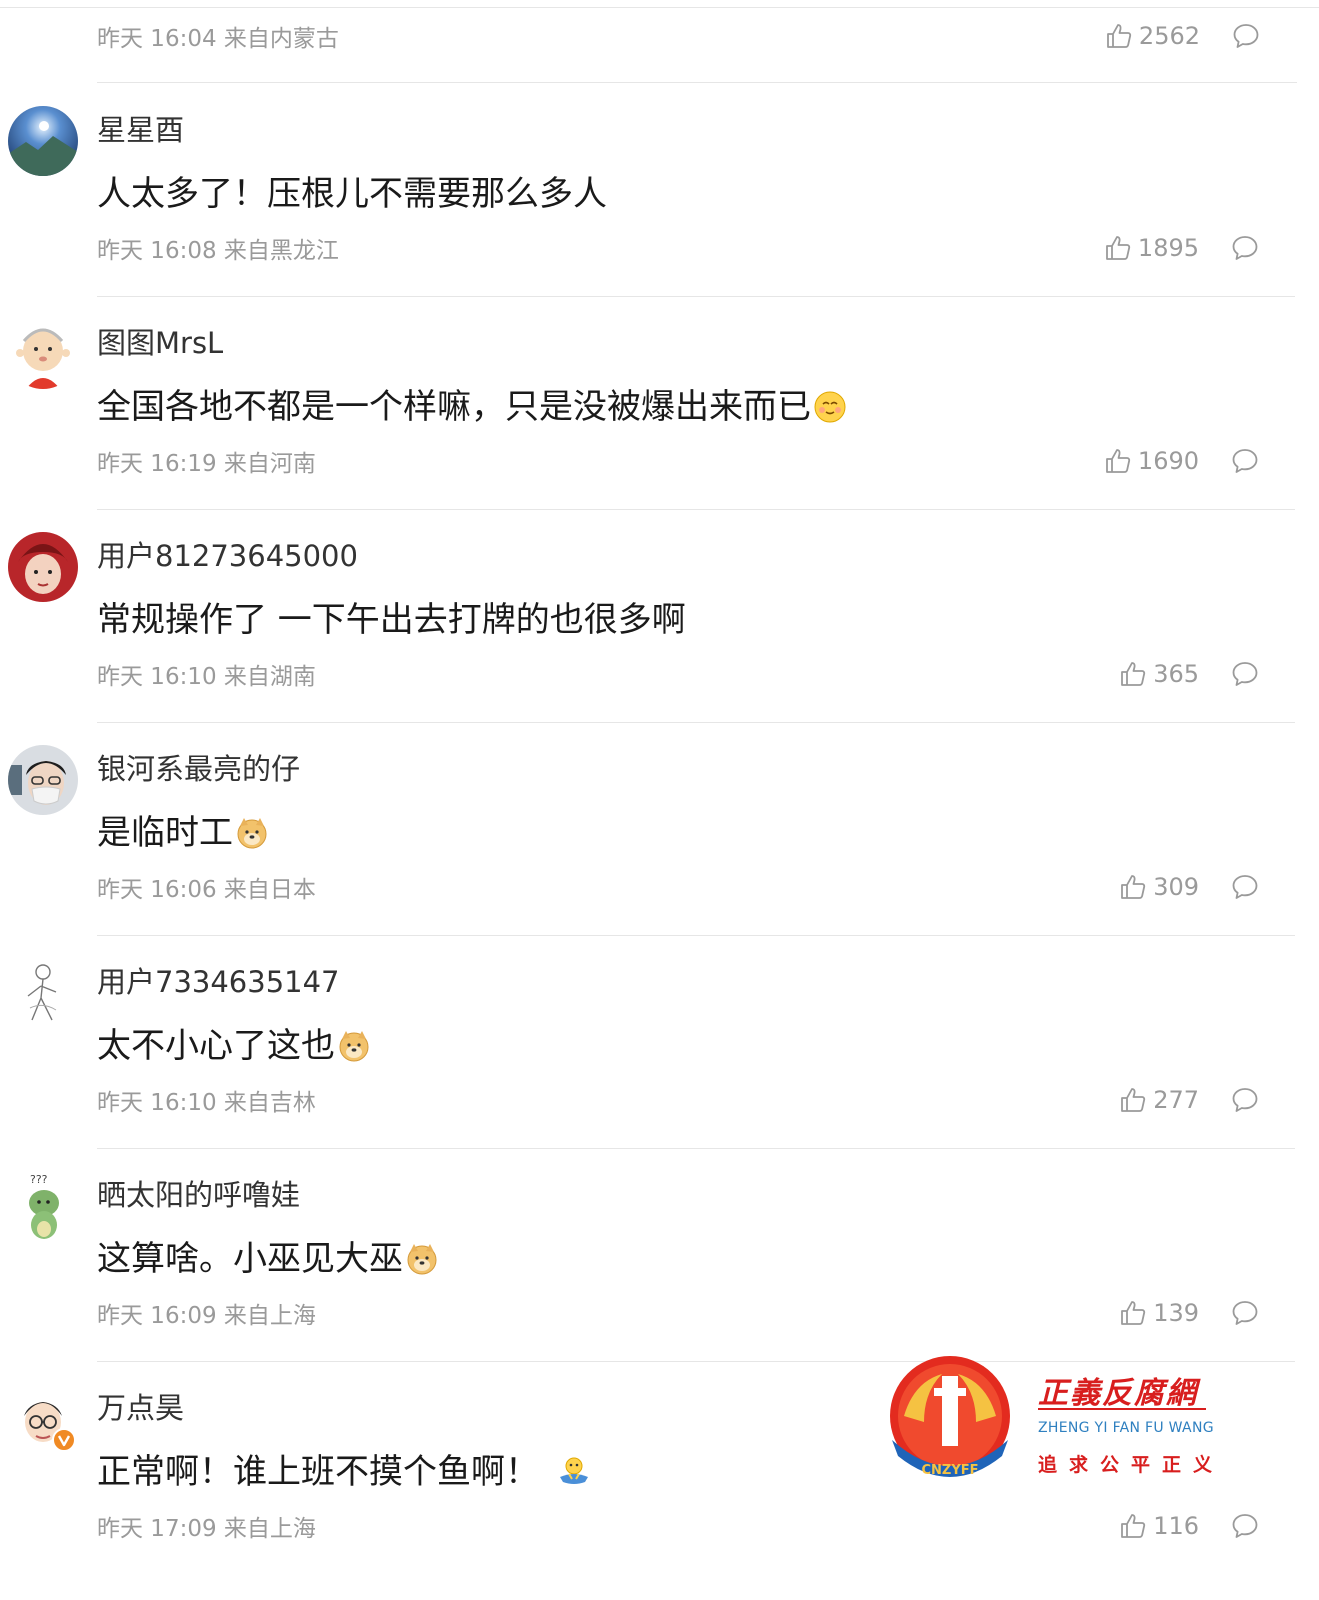 The width and height of the screenshot is (1319, 1600). I want to click on like-count: 365, so click(1176, 674).